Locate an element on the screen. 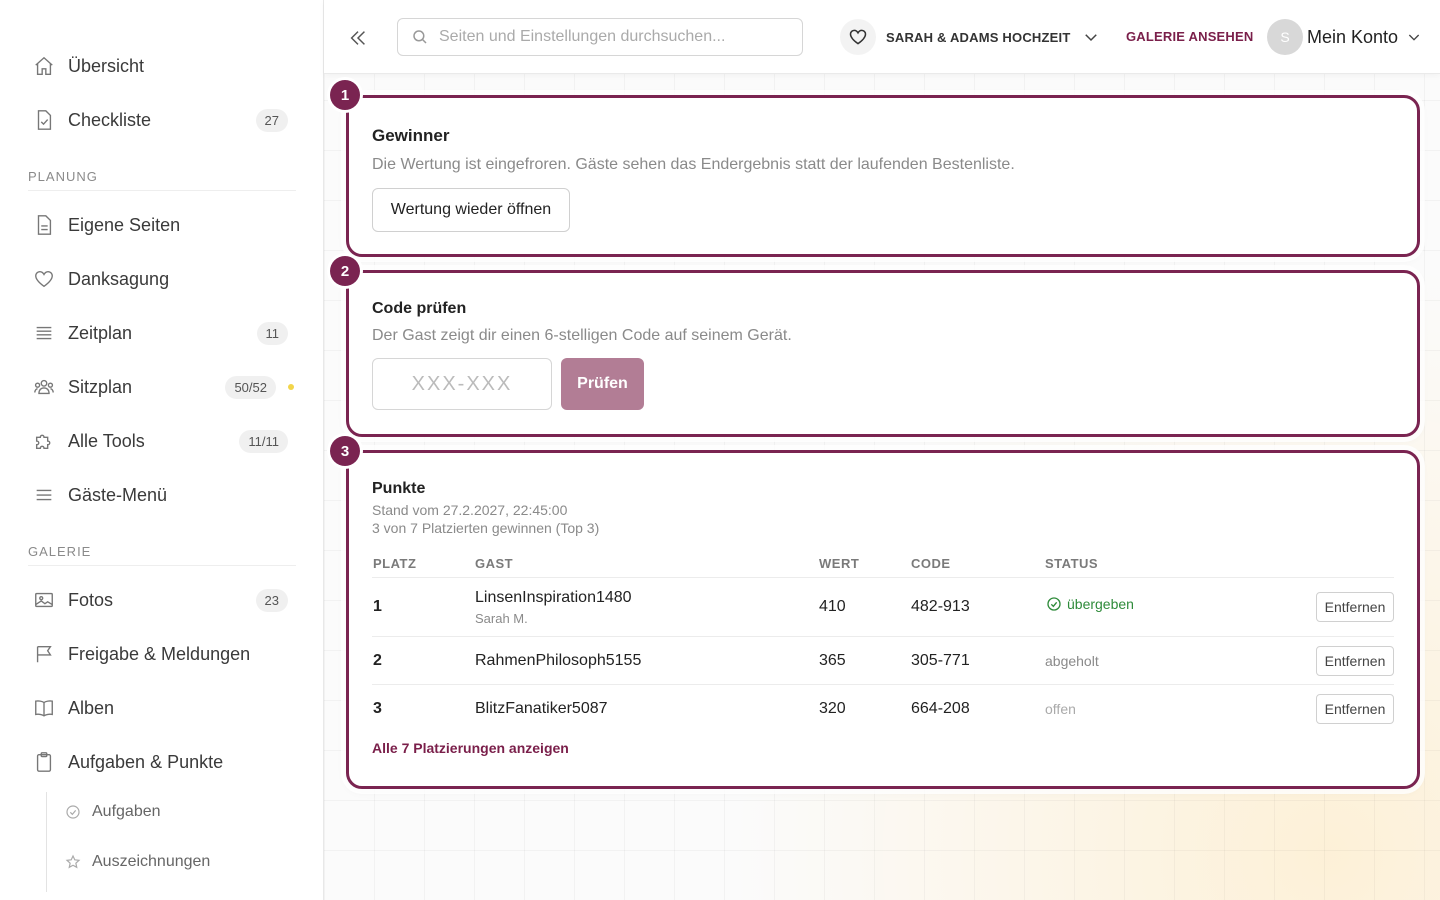  guest-cell: RahmenPhilosoph5155 is located at coordinates (558, 660).